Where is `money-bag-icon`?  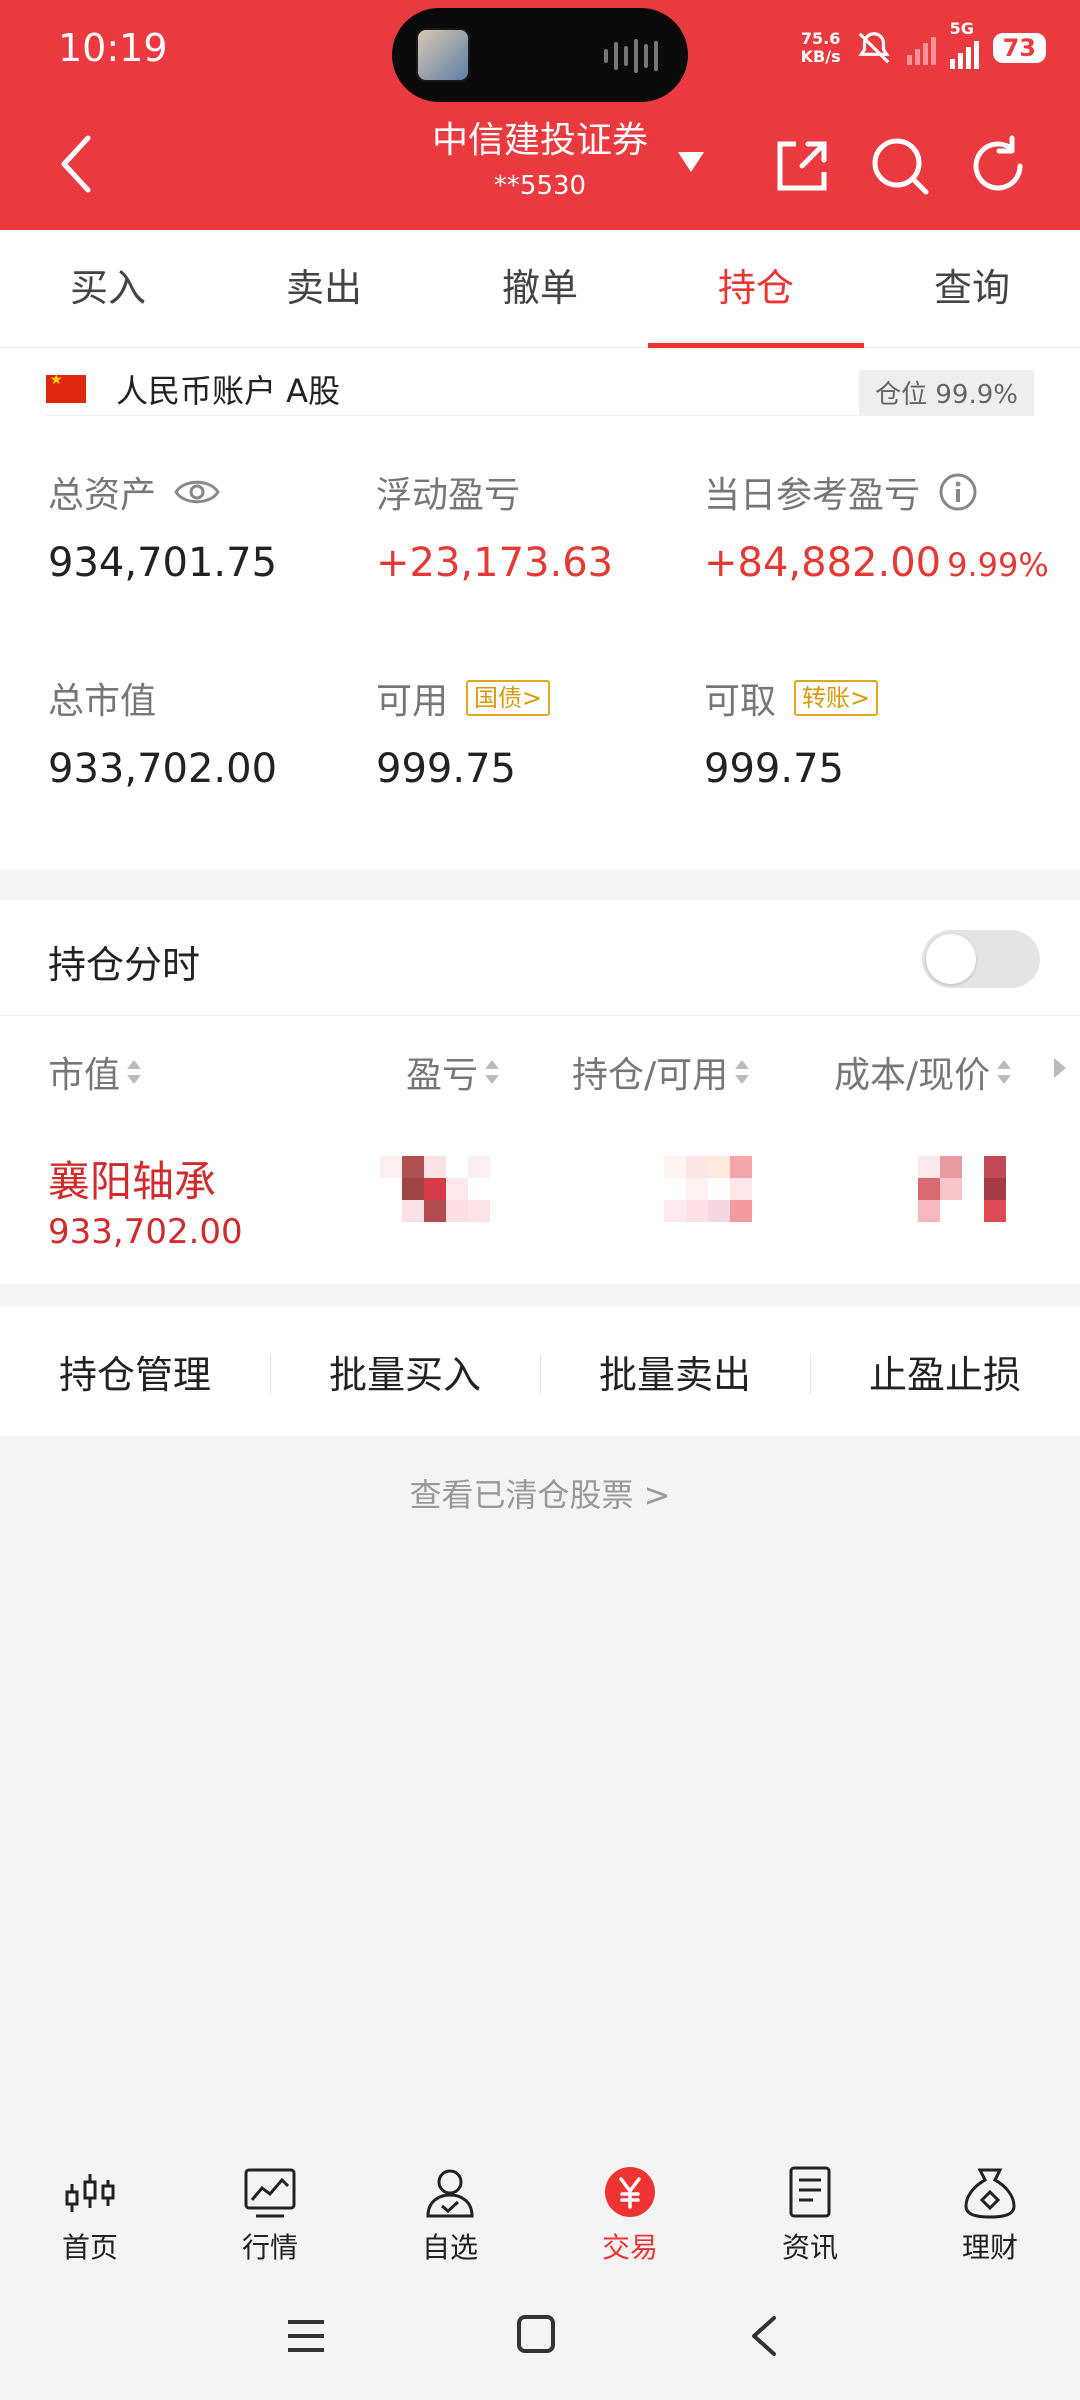
money-bag-icon is located at coordinates (990, 2193).